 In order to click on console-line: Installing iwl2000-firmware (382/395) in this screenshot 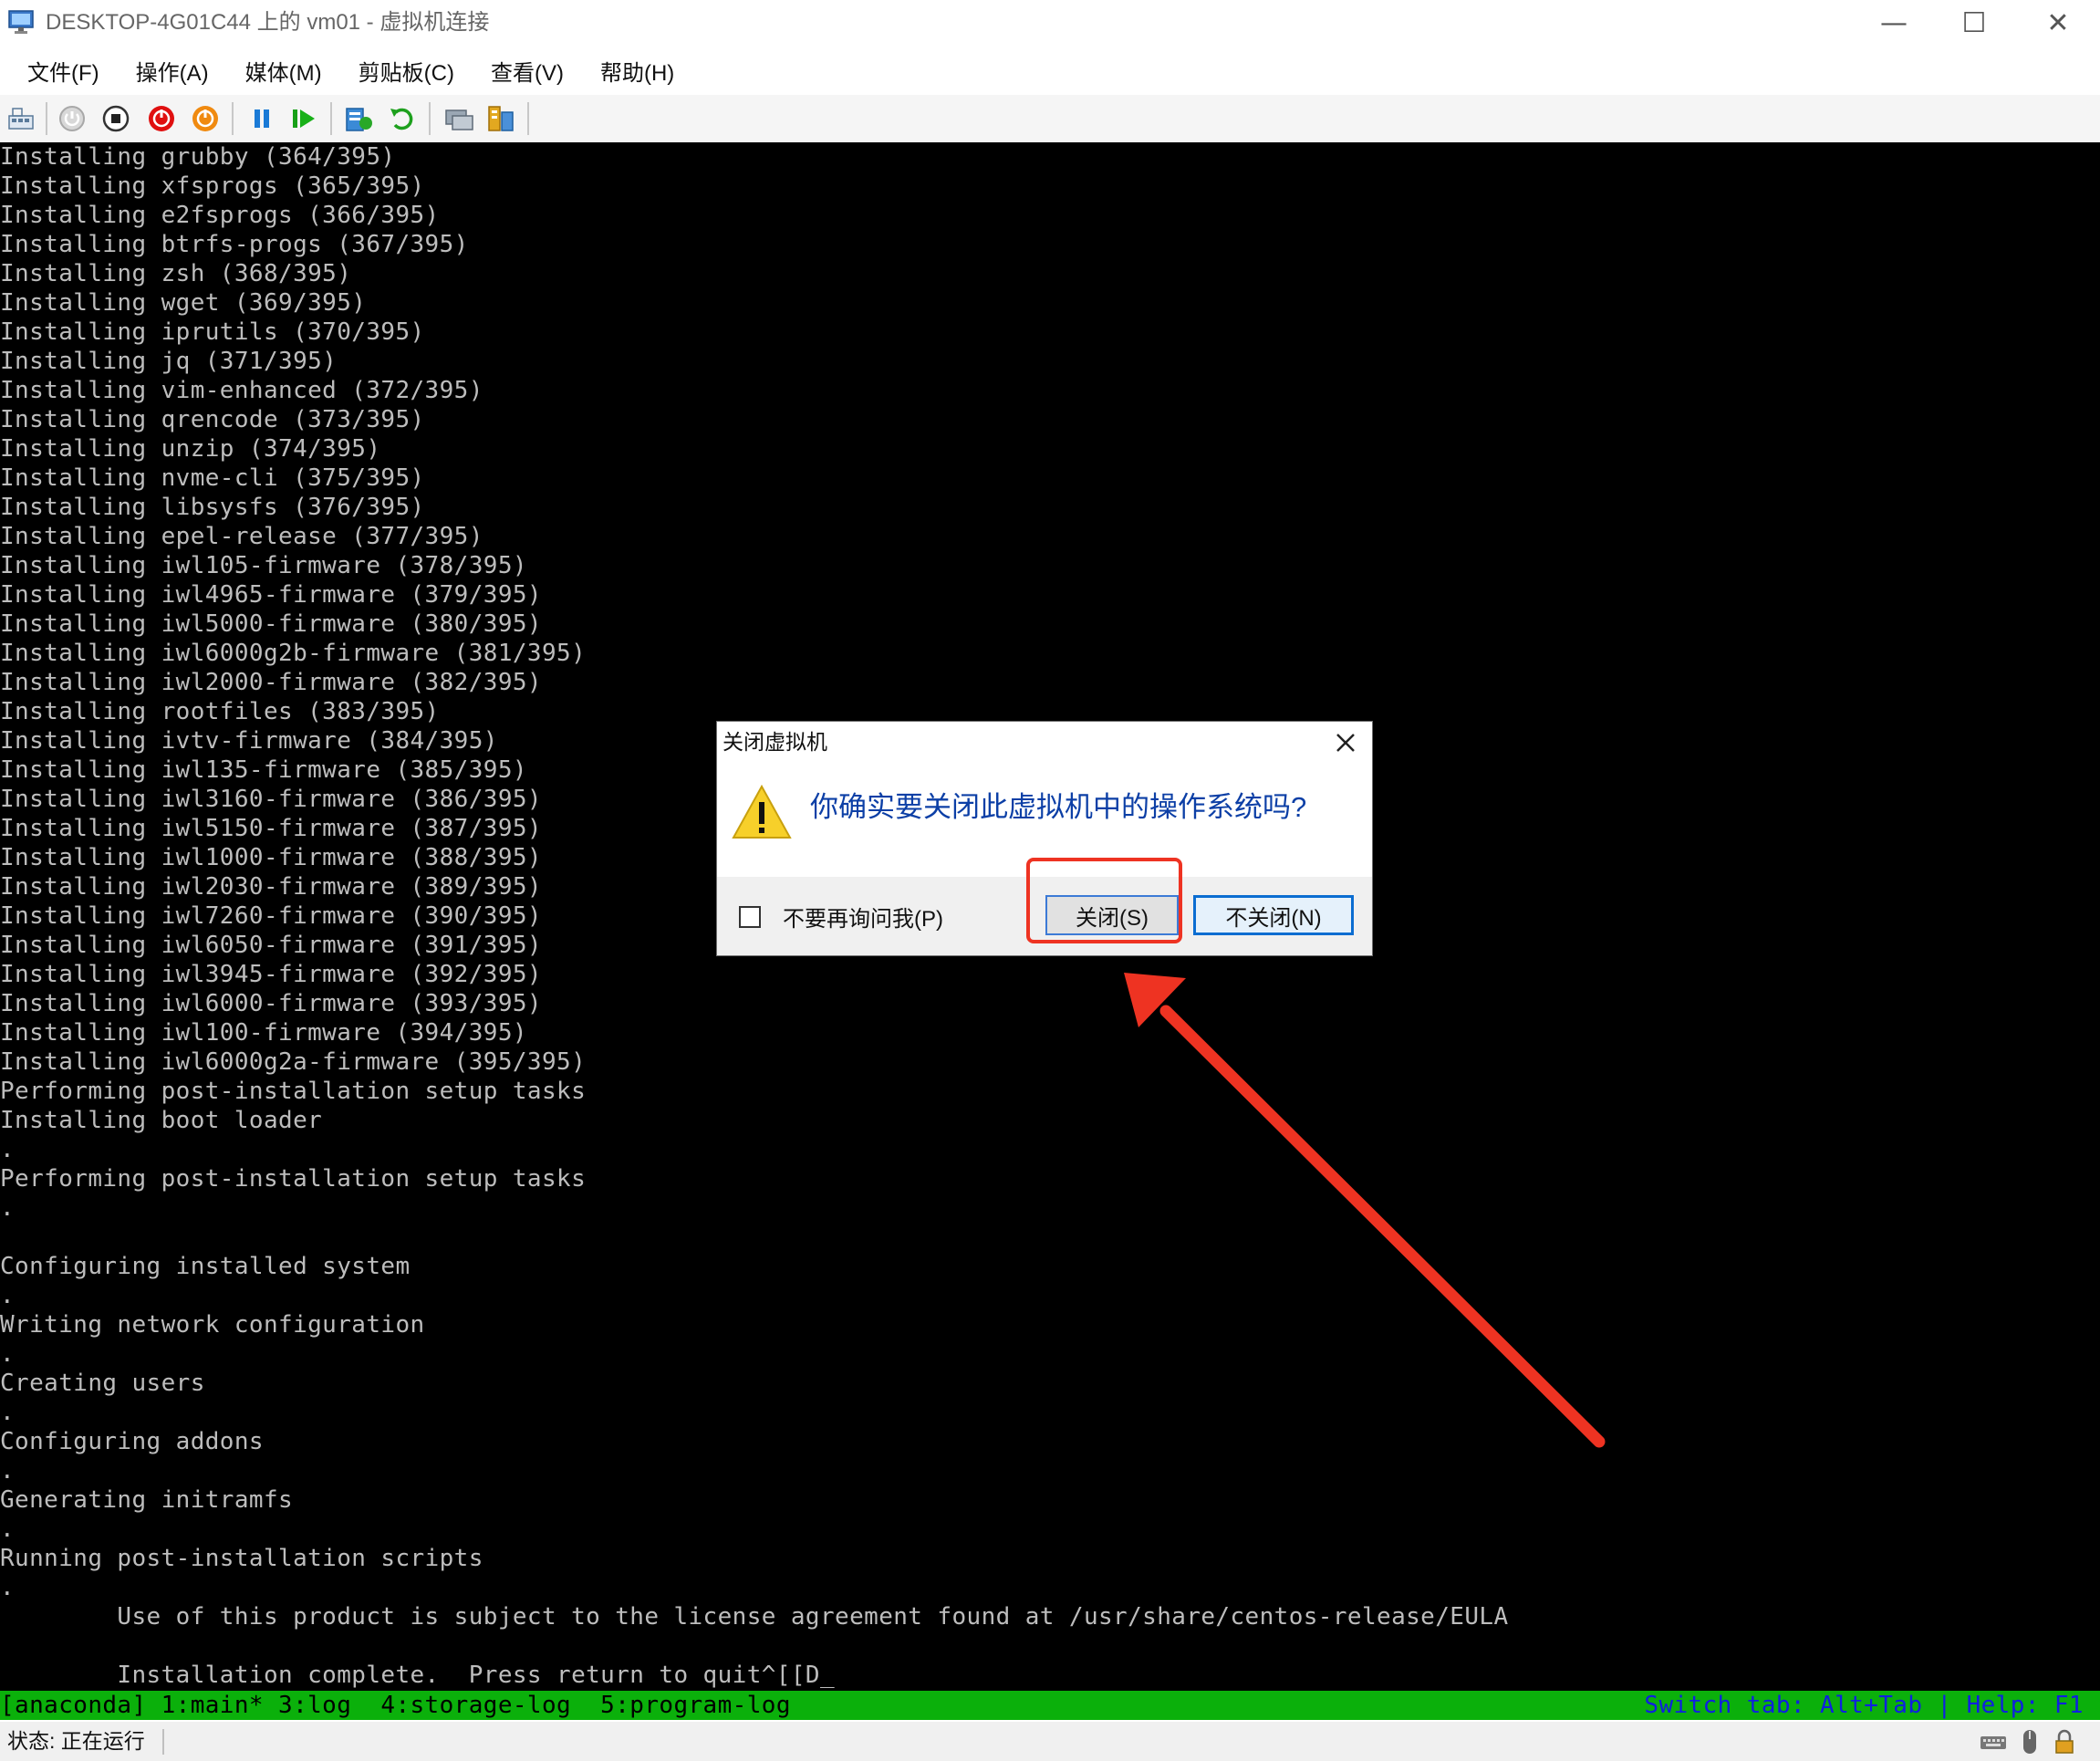, I will do `click(271, 682)`.